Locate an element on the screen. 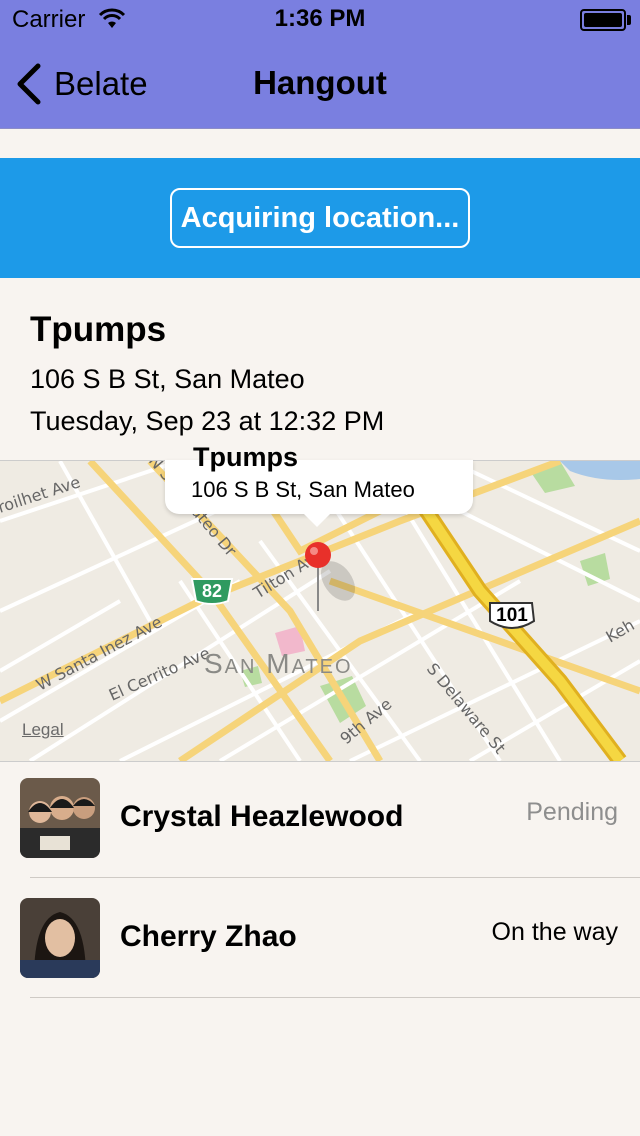 The height and width of the screenshot is (1136, 640). navigation-bar: Carrier 1:36 PM Belate Hangout is located at coordinates (320, 64).